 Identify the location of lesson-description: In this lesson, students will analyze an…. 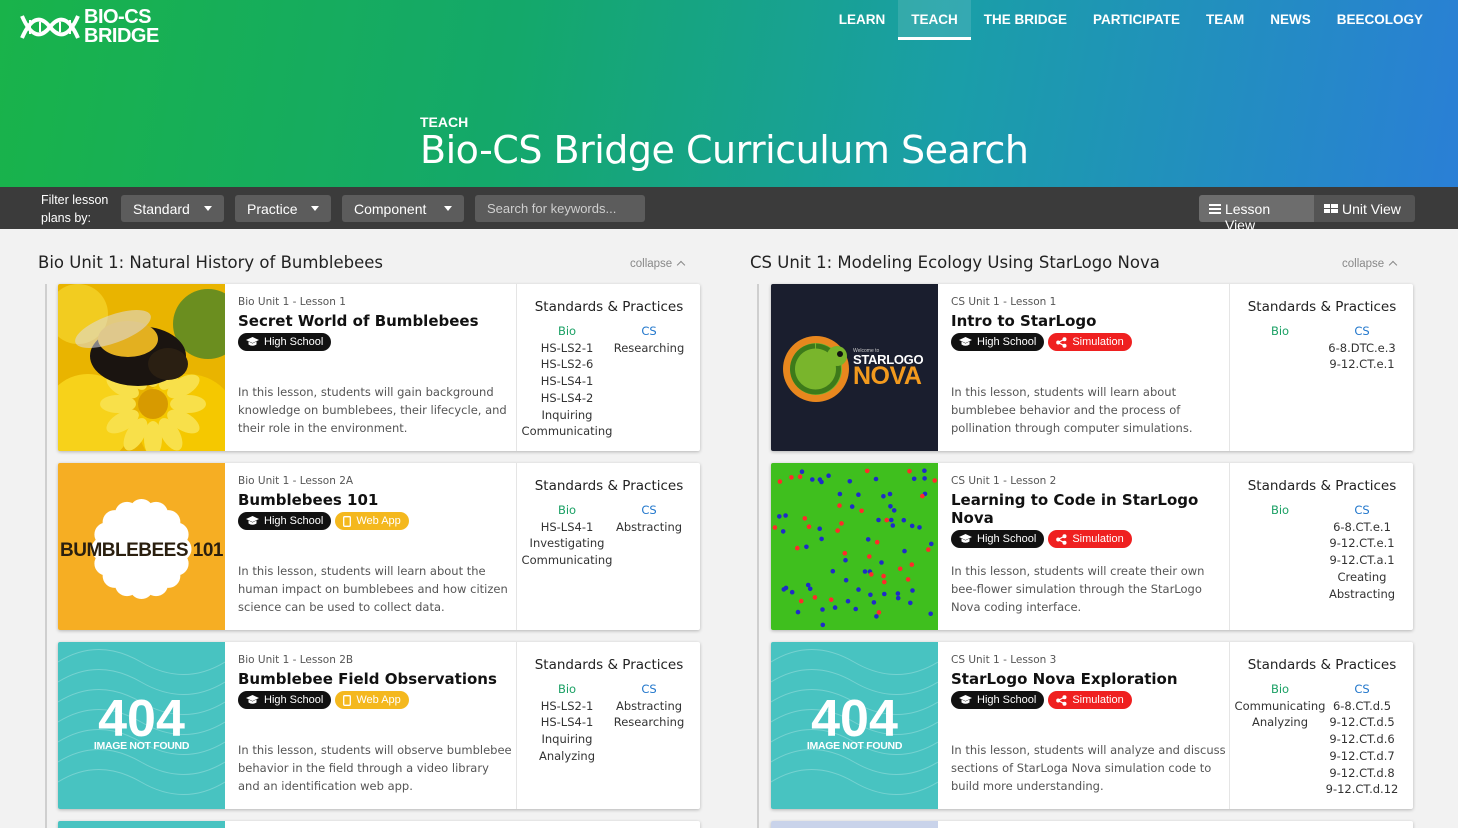
(1088, 768).